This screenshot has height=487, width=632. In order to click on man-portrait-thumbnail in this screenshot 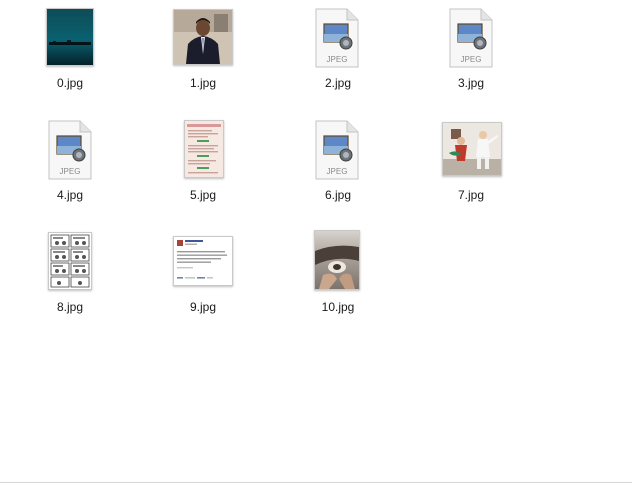, I will do `click(203, 37)`.